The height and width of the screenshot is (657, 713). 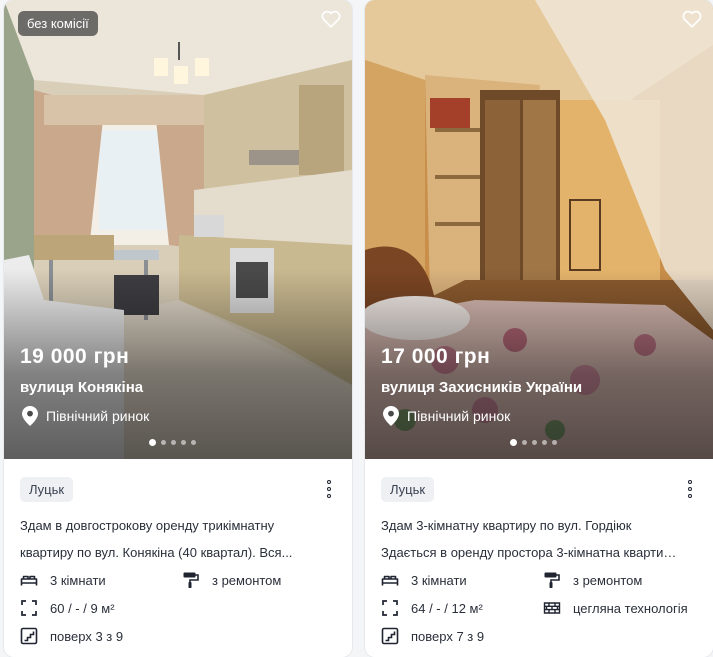 What do you see at coordinates (75, 356) in the screenshot?
I see `listing-price: 19 000 грн` at bounding box center [75, 356].